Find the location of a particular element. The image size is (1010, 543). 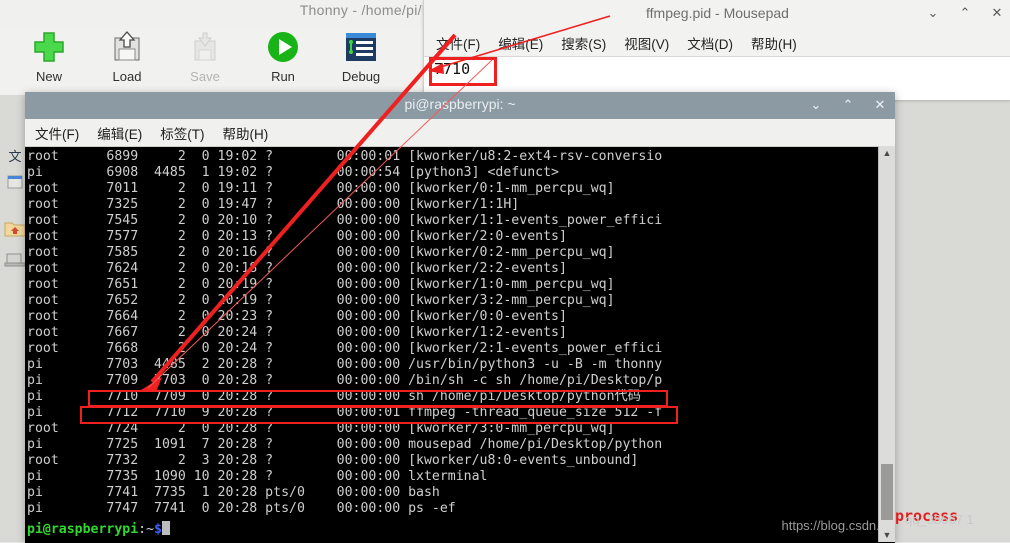

scrollbar-thumb is located at coordinates (887, 492).